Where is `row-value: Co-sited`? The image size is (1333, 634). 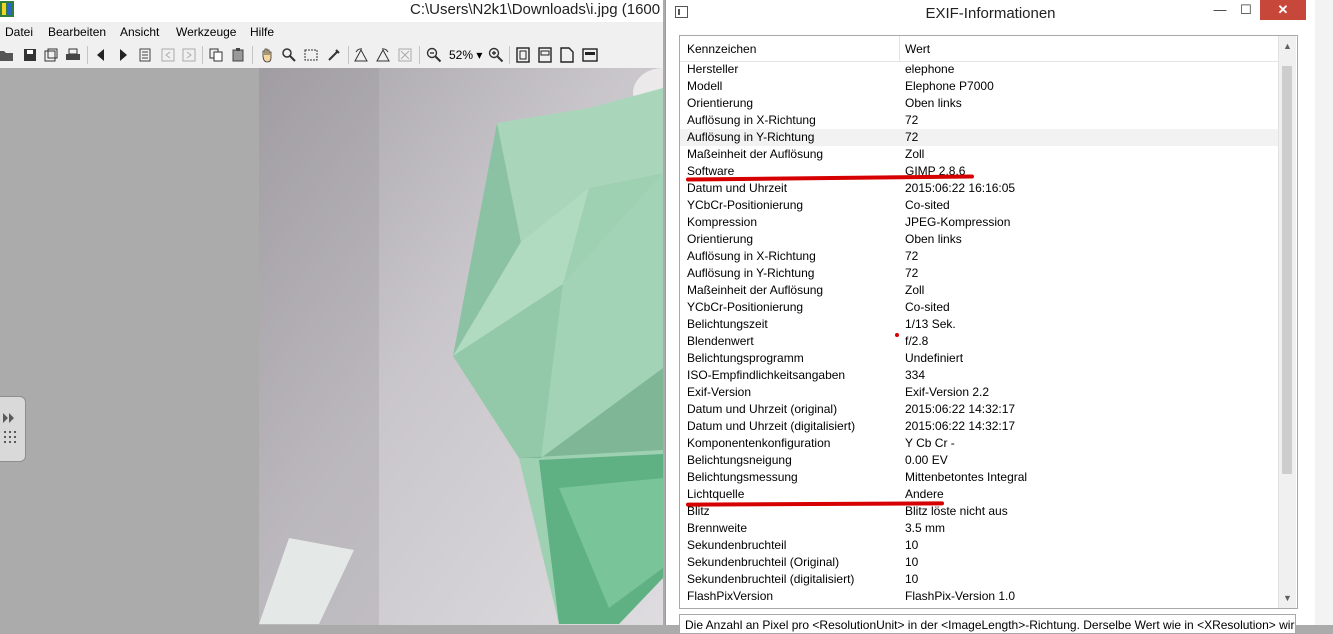 row-value: Co-sited is located at coordinates (927, 307).